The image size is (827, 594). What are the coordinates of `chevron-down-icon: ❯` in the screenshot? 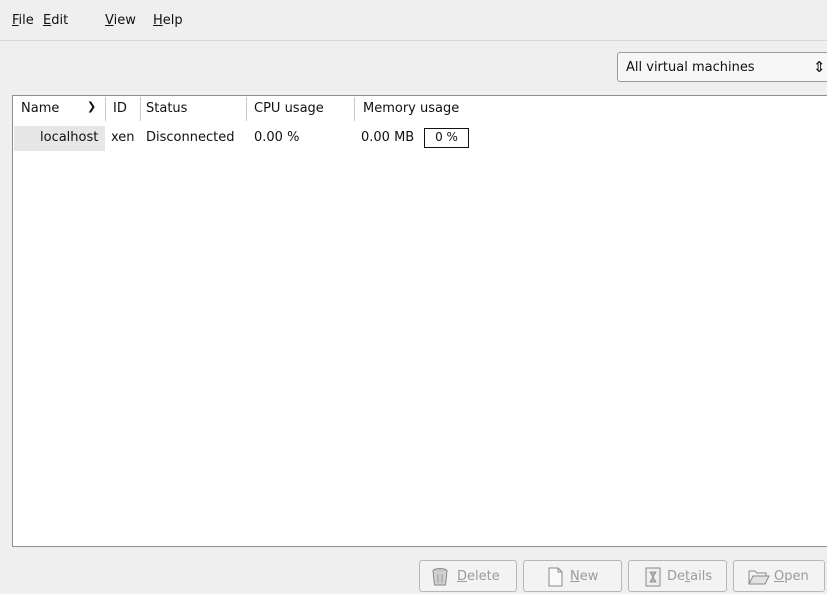 It's located at (92, 106).